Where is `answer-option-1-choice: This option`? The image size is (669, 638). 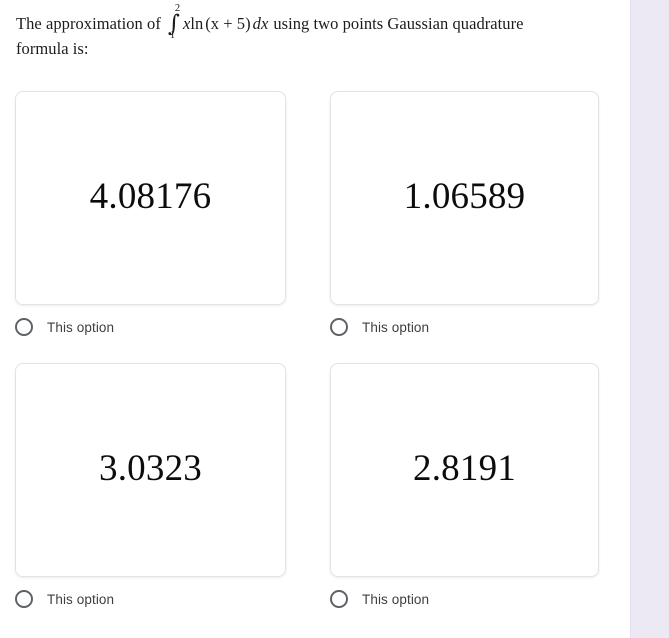 answer-option-1-choice: This option is located at coordinates (150, 327).